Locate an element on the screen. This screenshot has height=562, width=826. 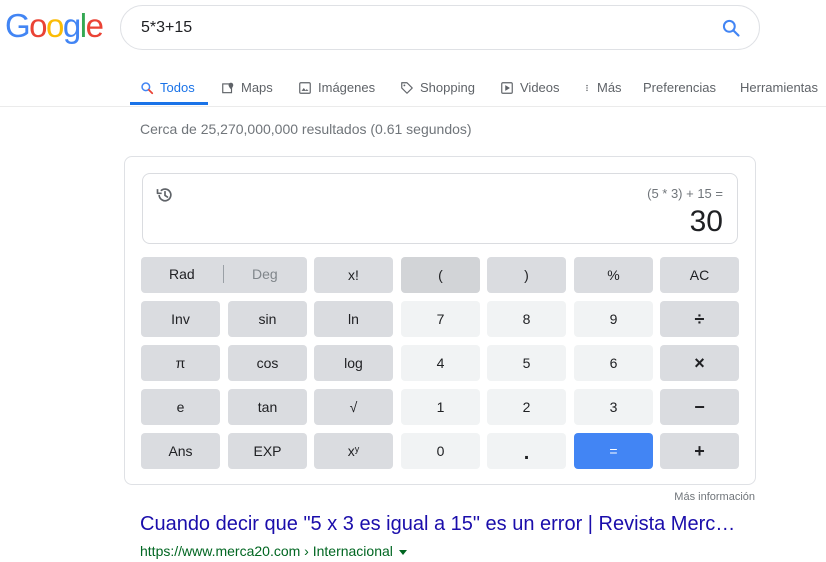
rad-button: Rad is located at coordinates (182, 274).